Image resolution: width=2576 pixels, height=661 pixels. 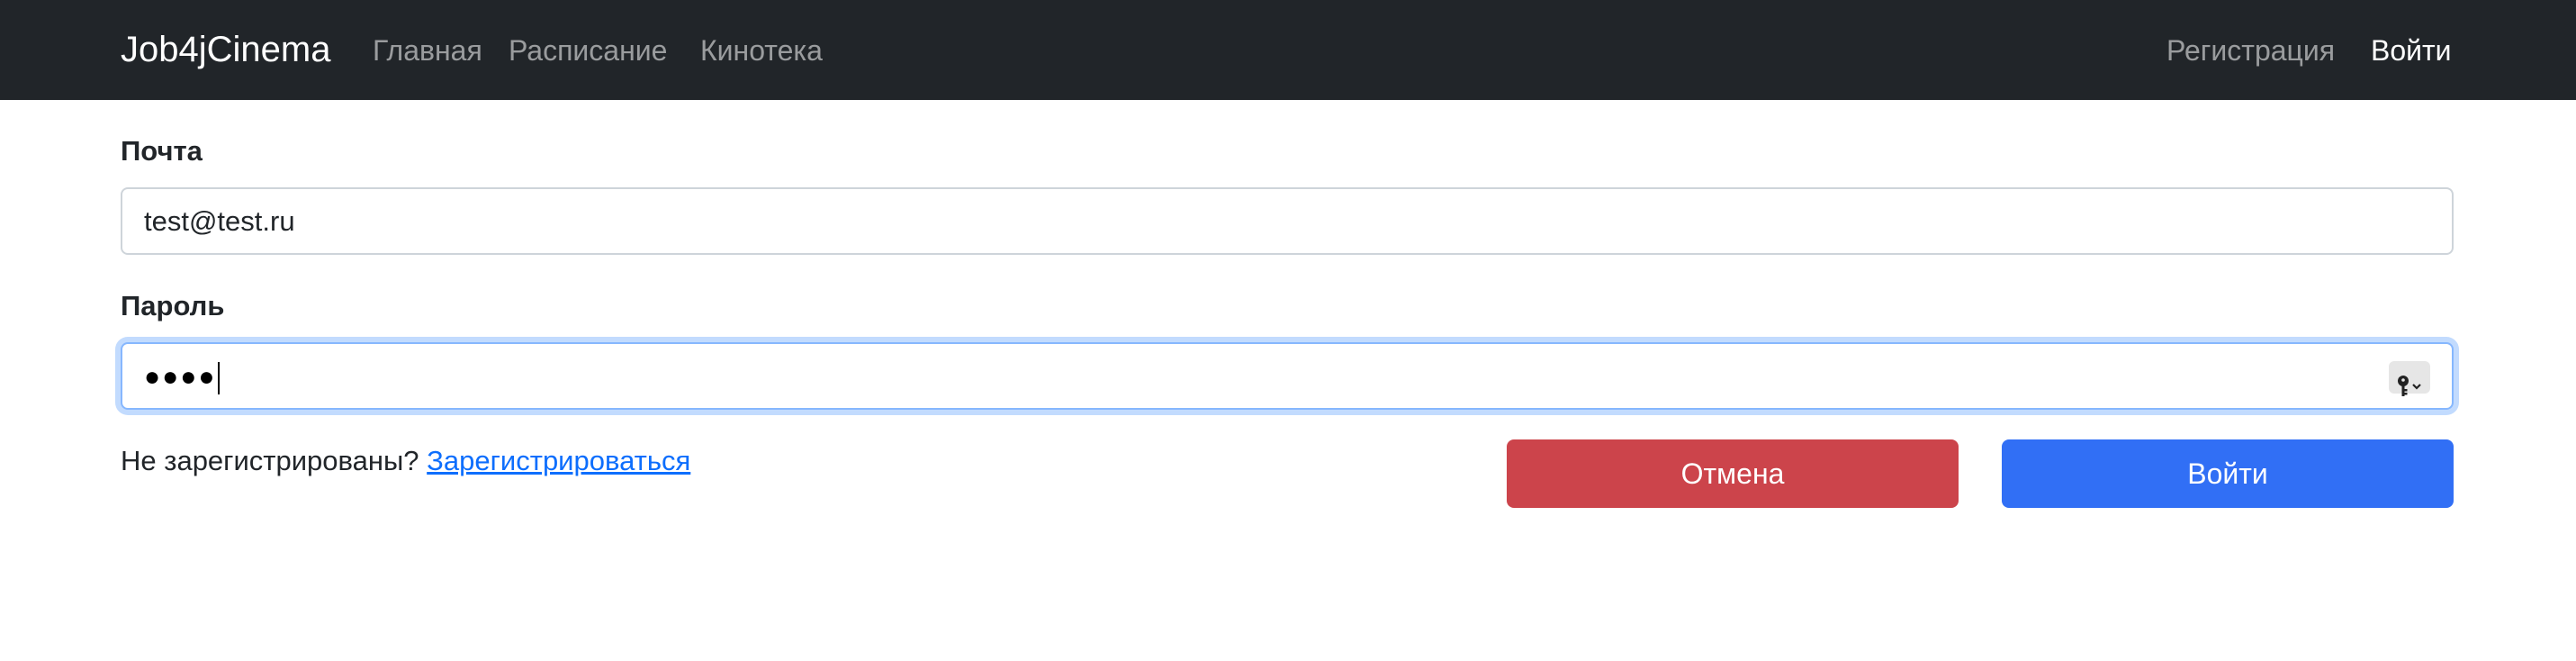 What do you see at coordinates (427, 50) in the screenshot?
I see `nav-link-home: Главная` at bounding box center [427, 50].